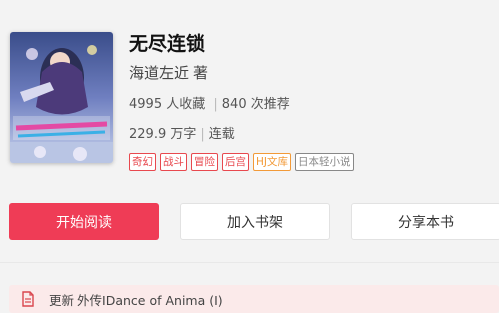 This screenshot has height=313, width=499. What do you see at coordinates (272, 162) in the screenshot?
I see `tag: HJ文库` at bounding box center [272, 162].